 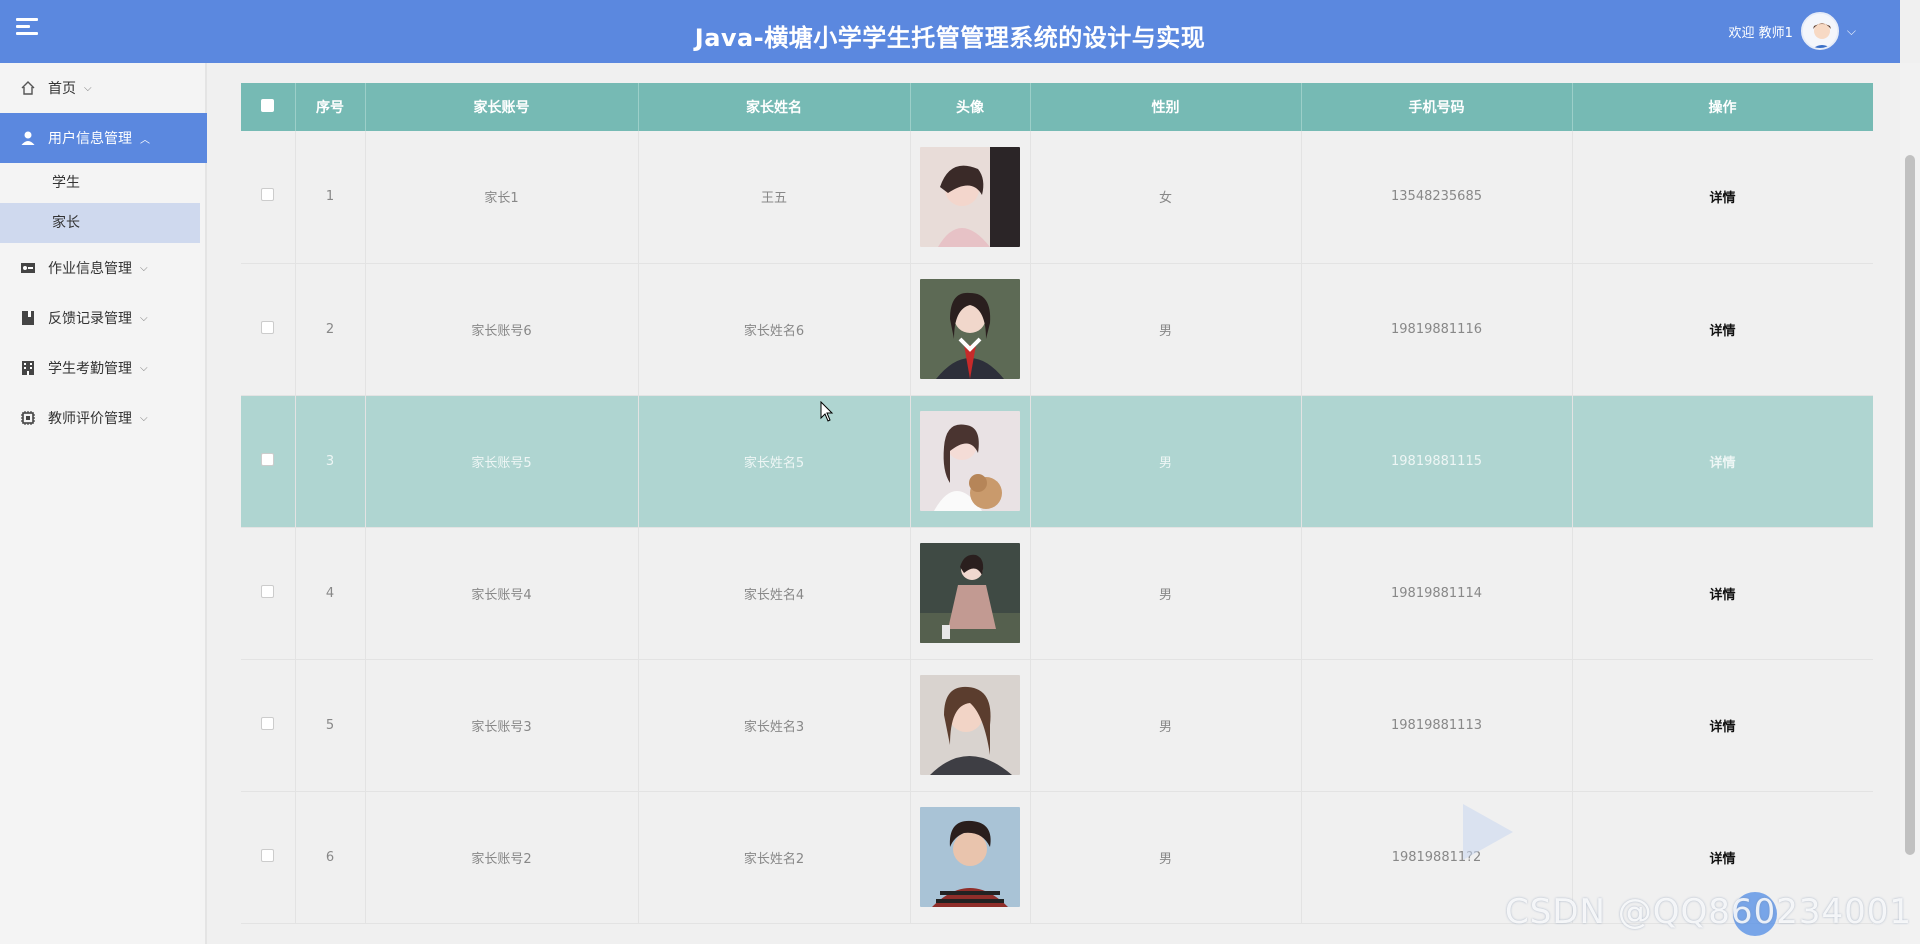 I want to click on table-row-highlighted: 3 家长账号5 家长姓名5 男 19819881115 详情, so click(x=1057, y=461).